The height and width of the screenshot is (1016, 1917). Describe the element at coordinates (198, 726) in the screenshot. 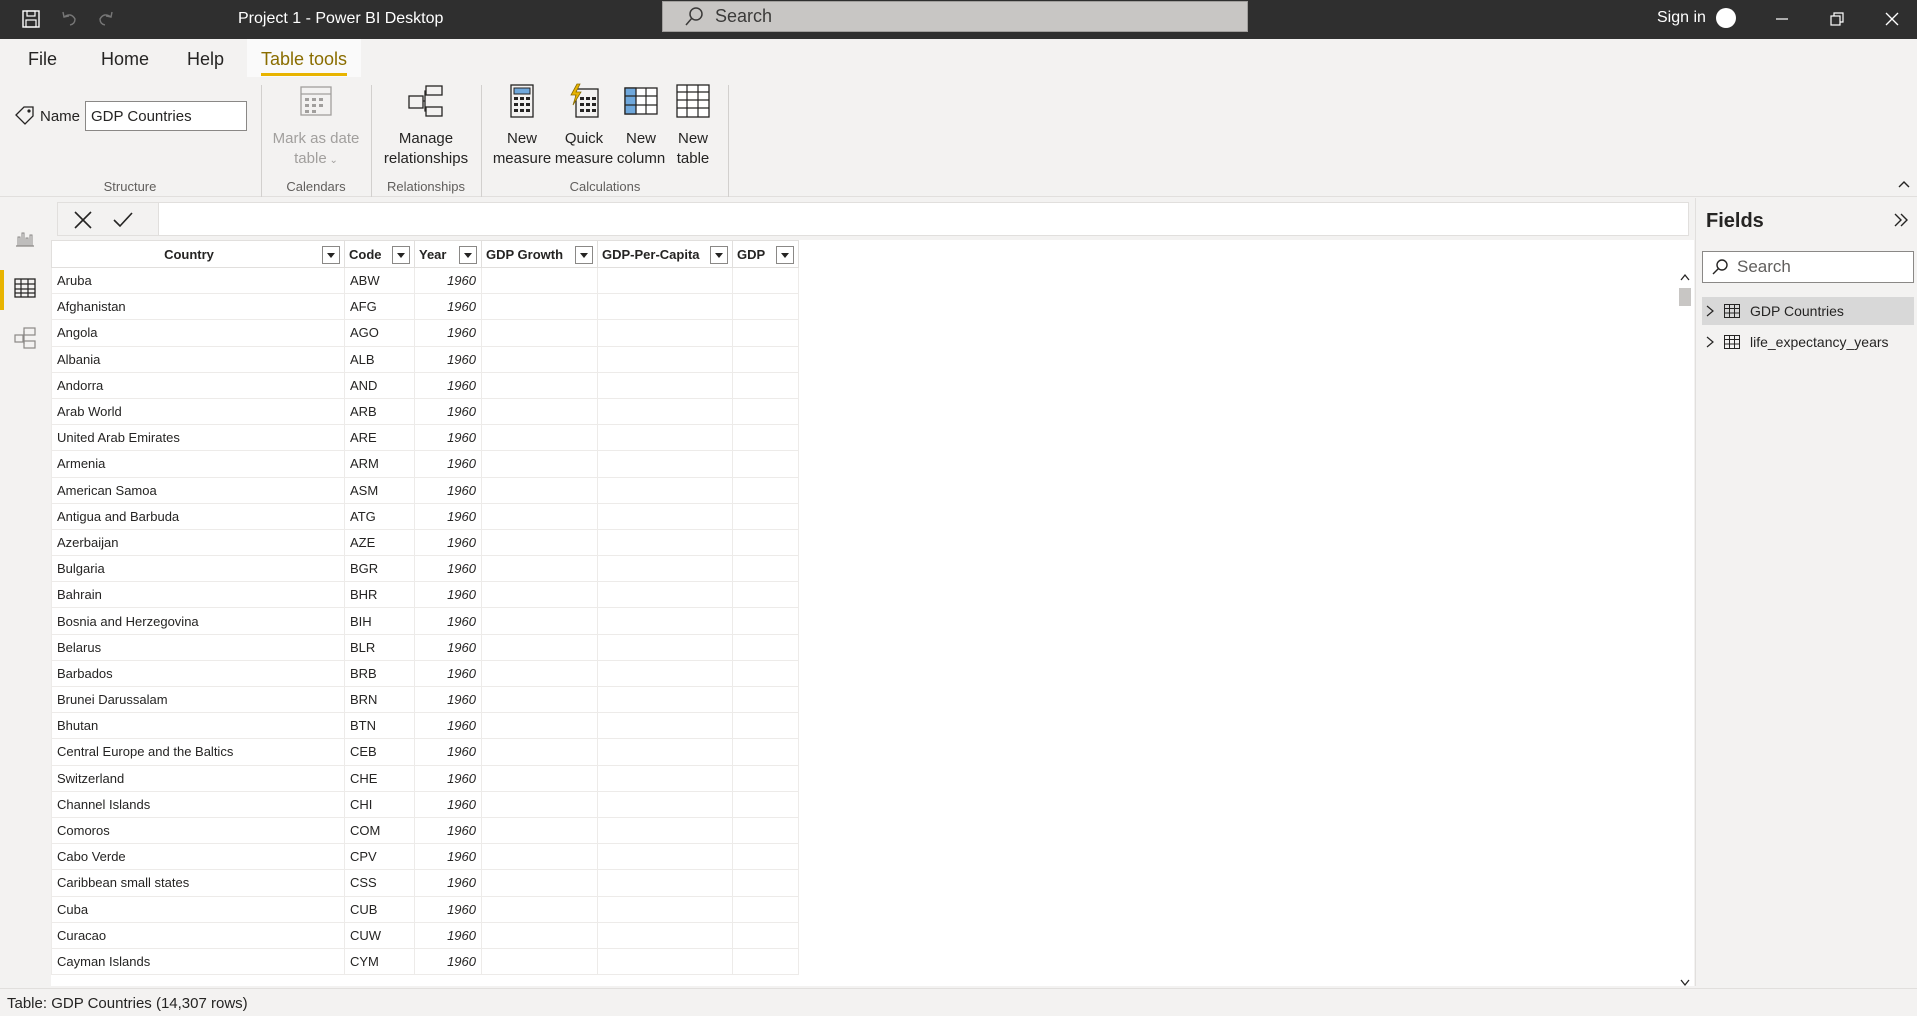

I see `cell-country: Bhutan` at that location.